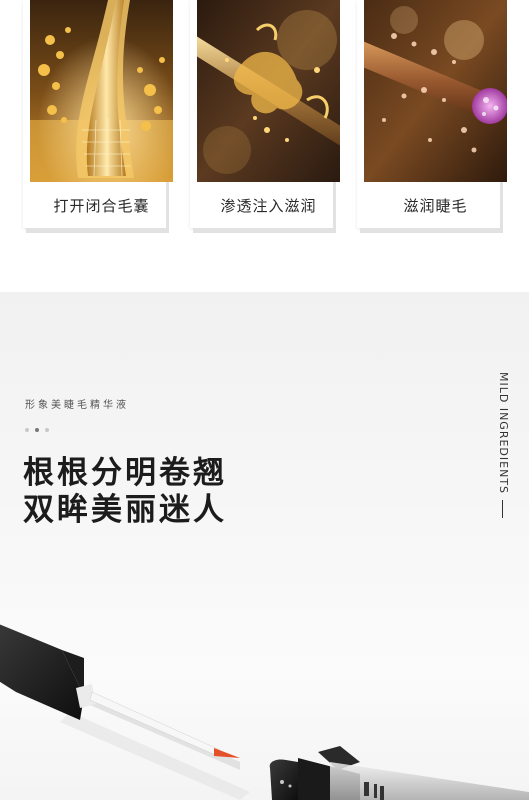  I want to click on feature-card-nourish: 滋润睫毛, so click(432, 114).